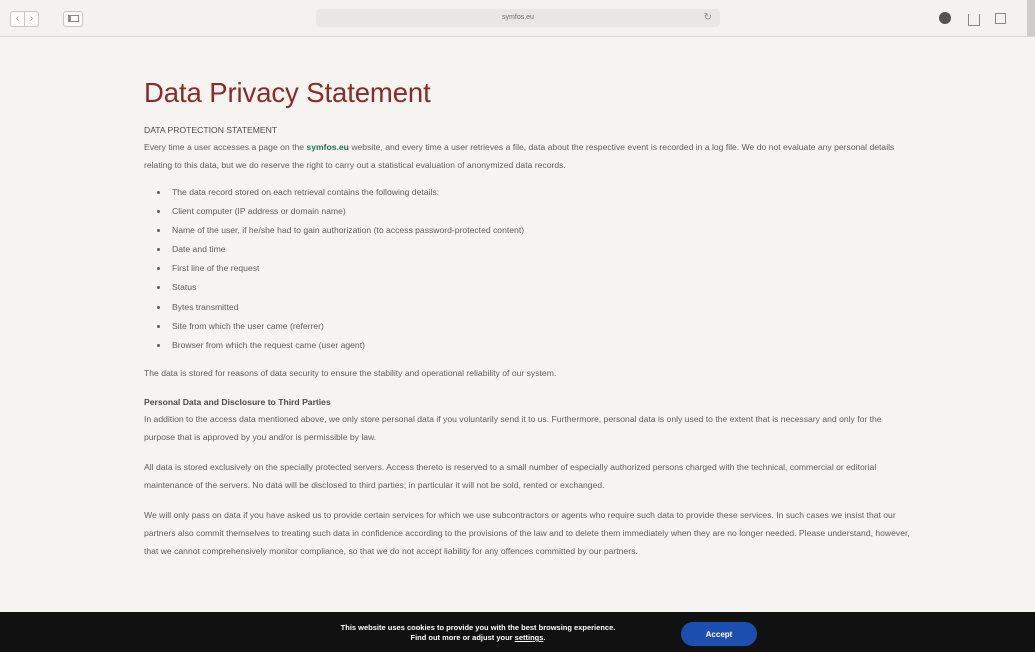 The height and width of the screenshot is (652, 1035). Describe the element at coordinates (974, 20) in the screenshot. I see `share-icon` at that location.